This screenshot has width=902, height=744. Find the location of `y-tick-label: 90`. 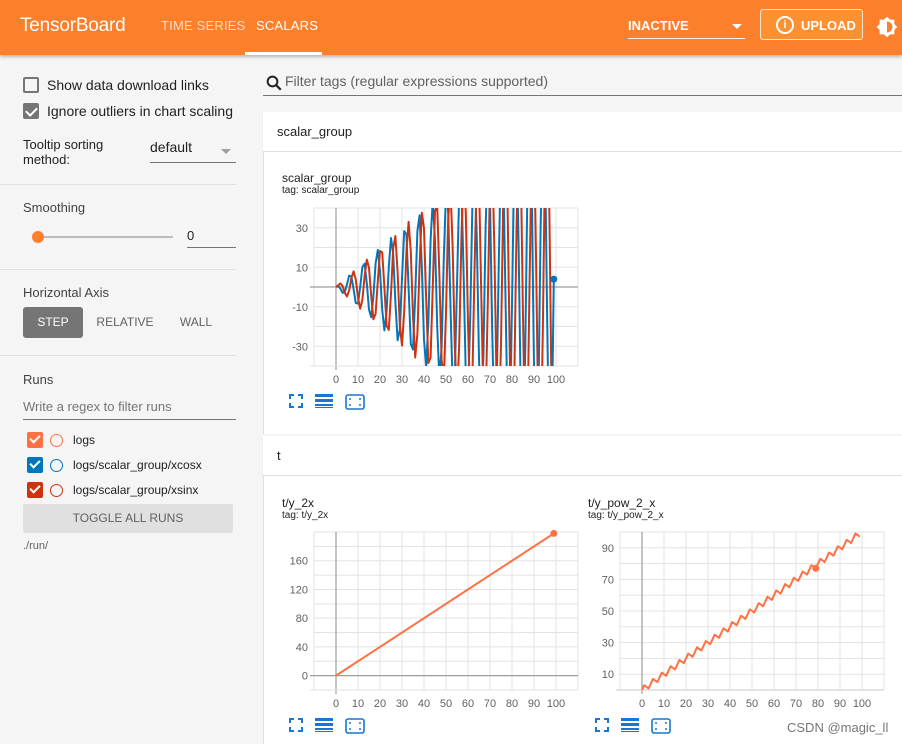

y-tick-label: 90 is located at coordinates (608, 549).